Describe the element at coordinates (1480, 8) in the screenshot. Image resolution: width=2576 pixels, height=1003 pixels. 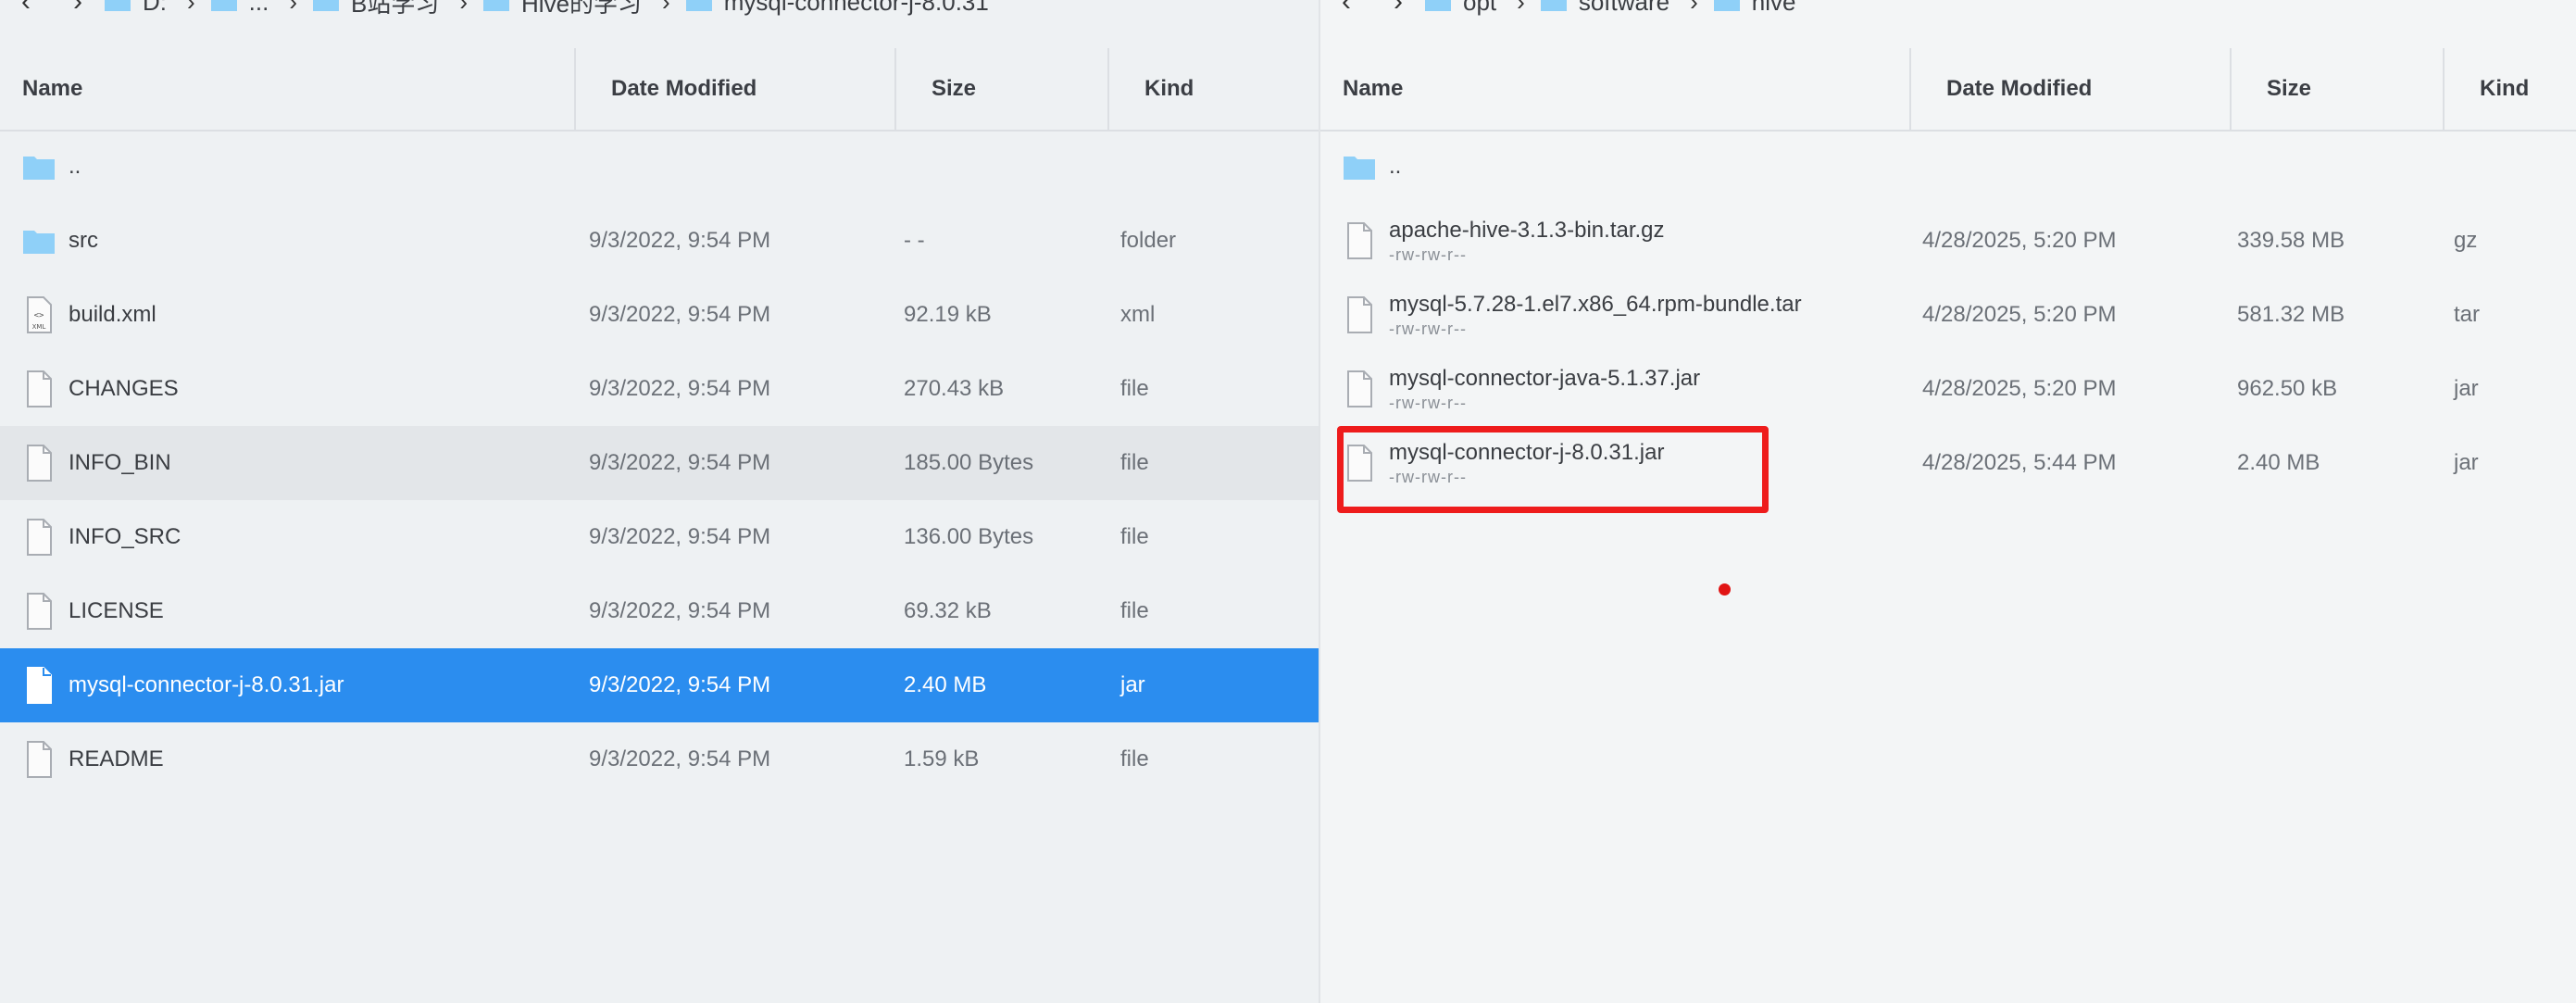
I see `breadcrumb-label: opt` at that location.